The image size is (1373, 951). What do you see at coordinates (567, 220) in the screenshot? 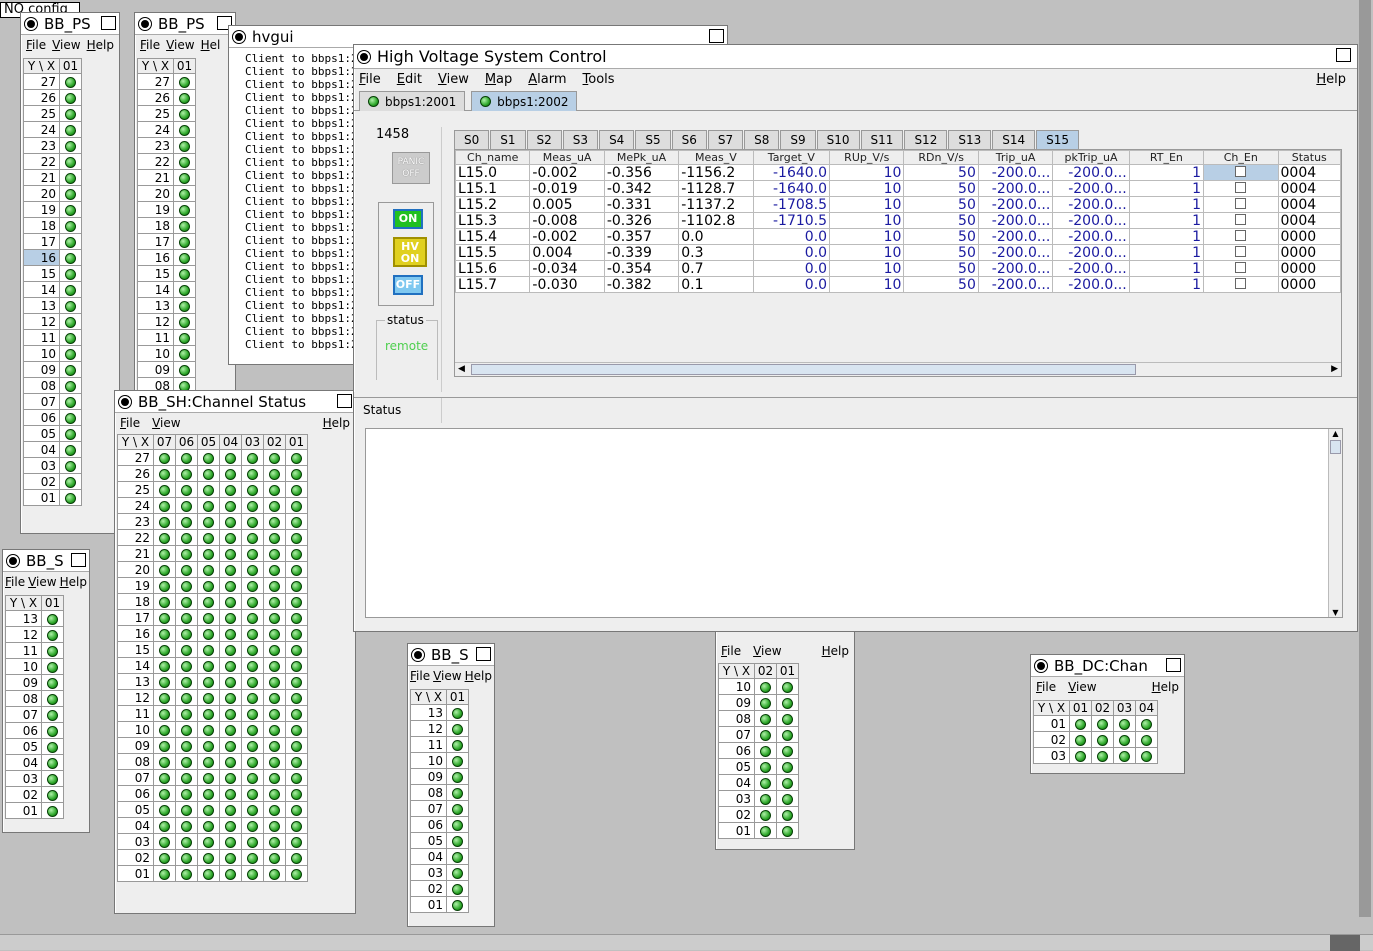
I see `table-cell: -0.008` at bounding box center [567, 220].